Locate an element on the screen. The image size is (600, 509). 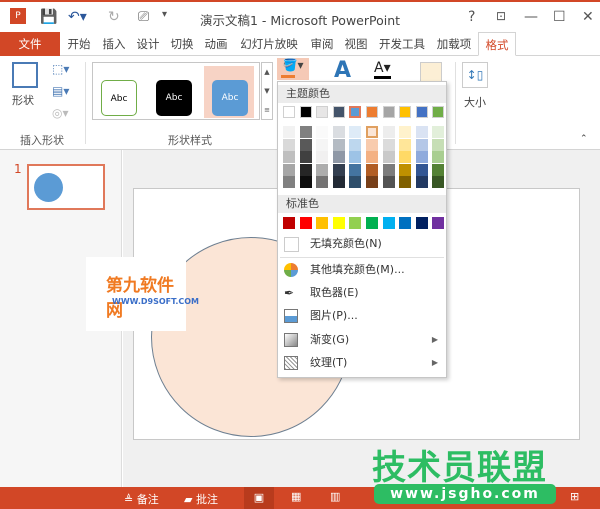
tab-design: 设计 is located at coordinates (148, 44).